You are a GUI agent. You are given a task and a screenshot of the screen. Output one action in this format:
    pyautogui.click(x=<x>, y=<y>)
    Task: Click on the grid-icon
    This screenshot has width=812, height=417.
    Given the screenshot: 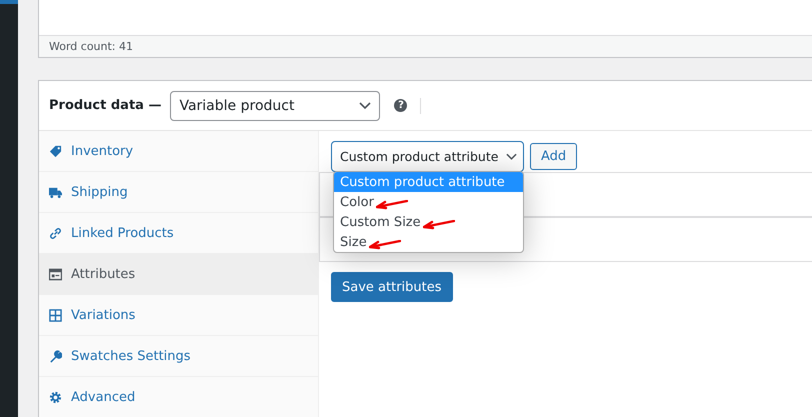 What is the action you would take?
    pyautogui.click(x=55, y=315)
    